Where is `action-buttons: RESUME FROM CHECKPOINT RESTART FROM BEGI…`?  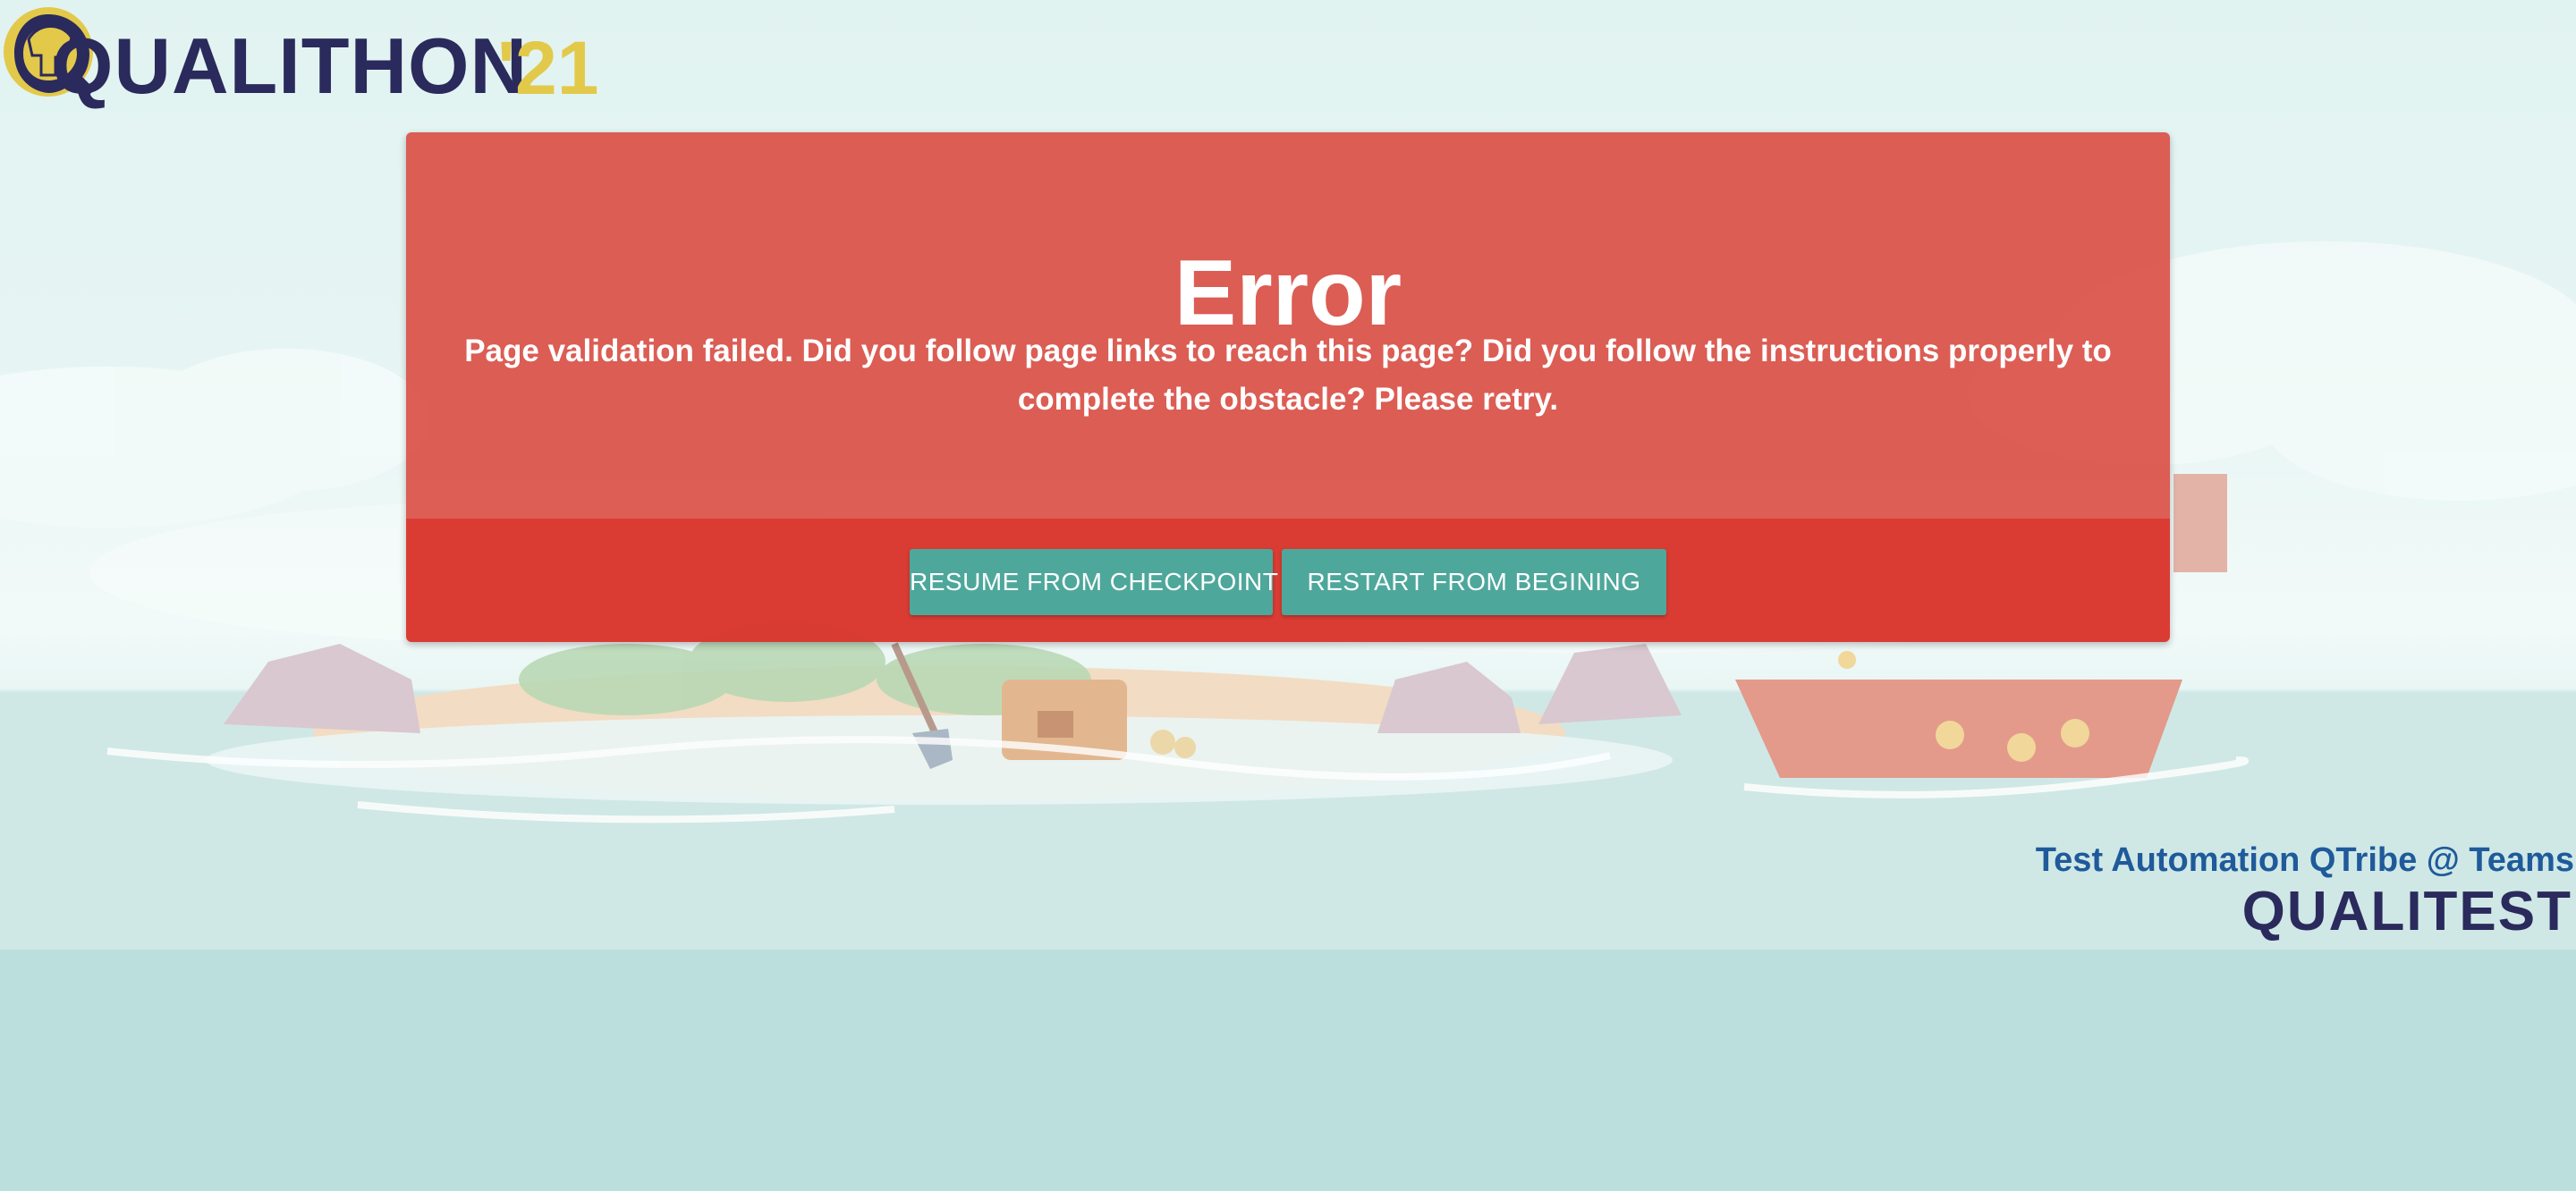 action-buttons: RESUME FROM CHECKPOINT RESTART FROM BEGI… is located at coordinates (1288, 582).